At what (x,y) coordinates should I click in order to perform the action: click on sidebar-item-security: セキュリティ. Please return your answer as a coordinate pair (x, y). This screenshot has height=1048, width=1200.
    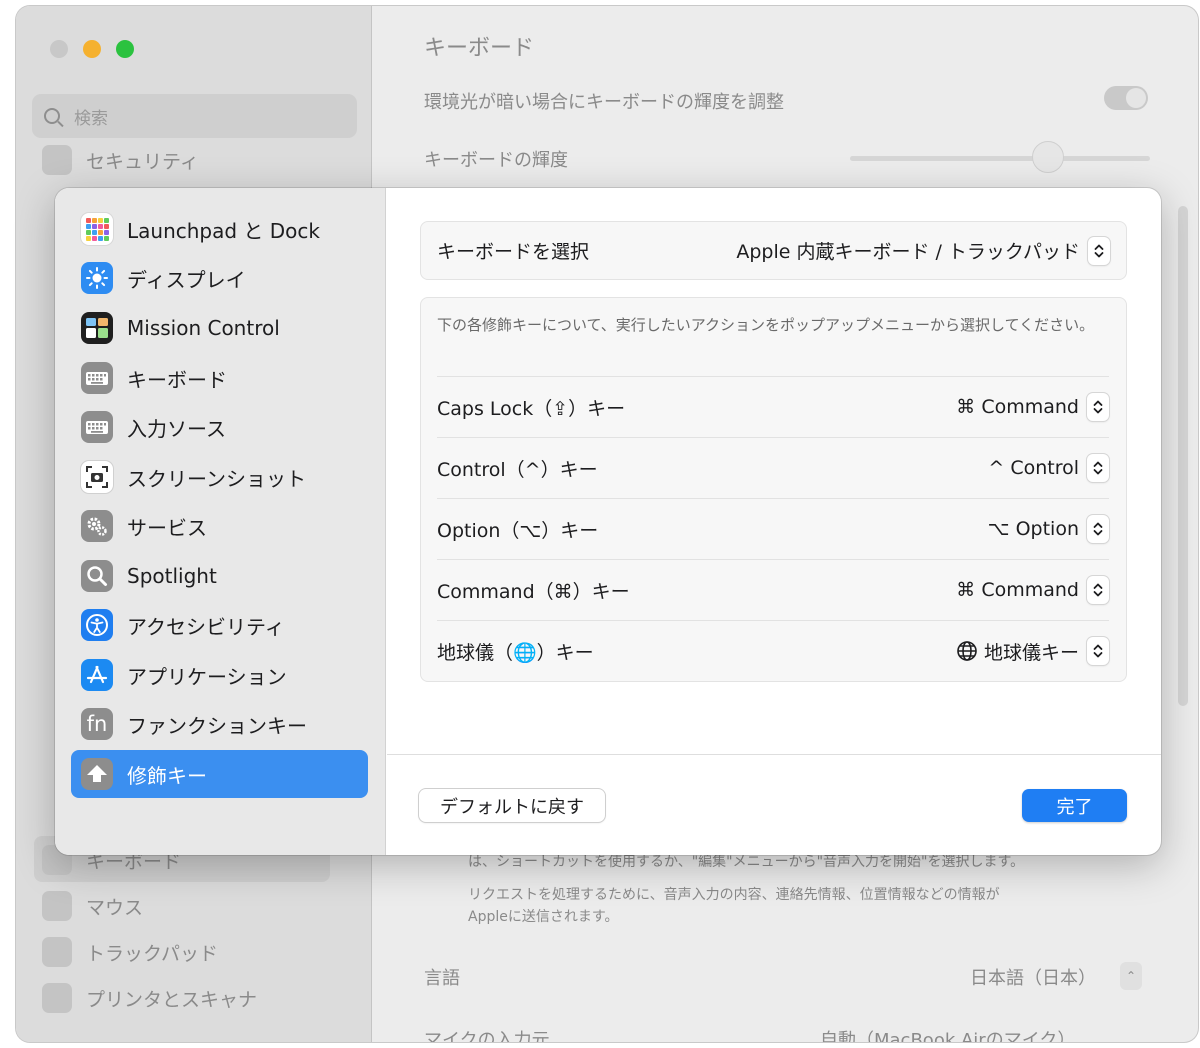
    Looking at the image, I should click on (120, 160).